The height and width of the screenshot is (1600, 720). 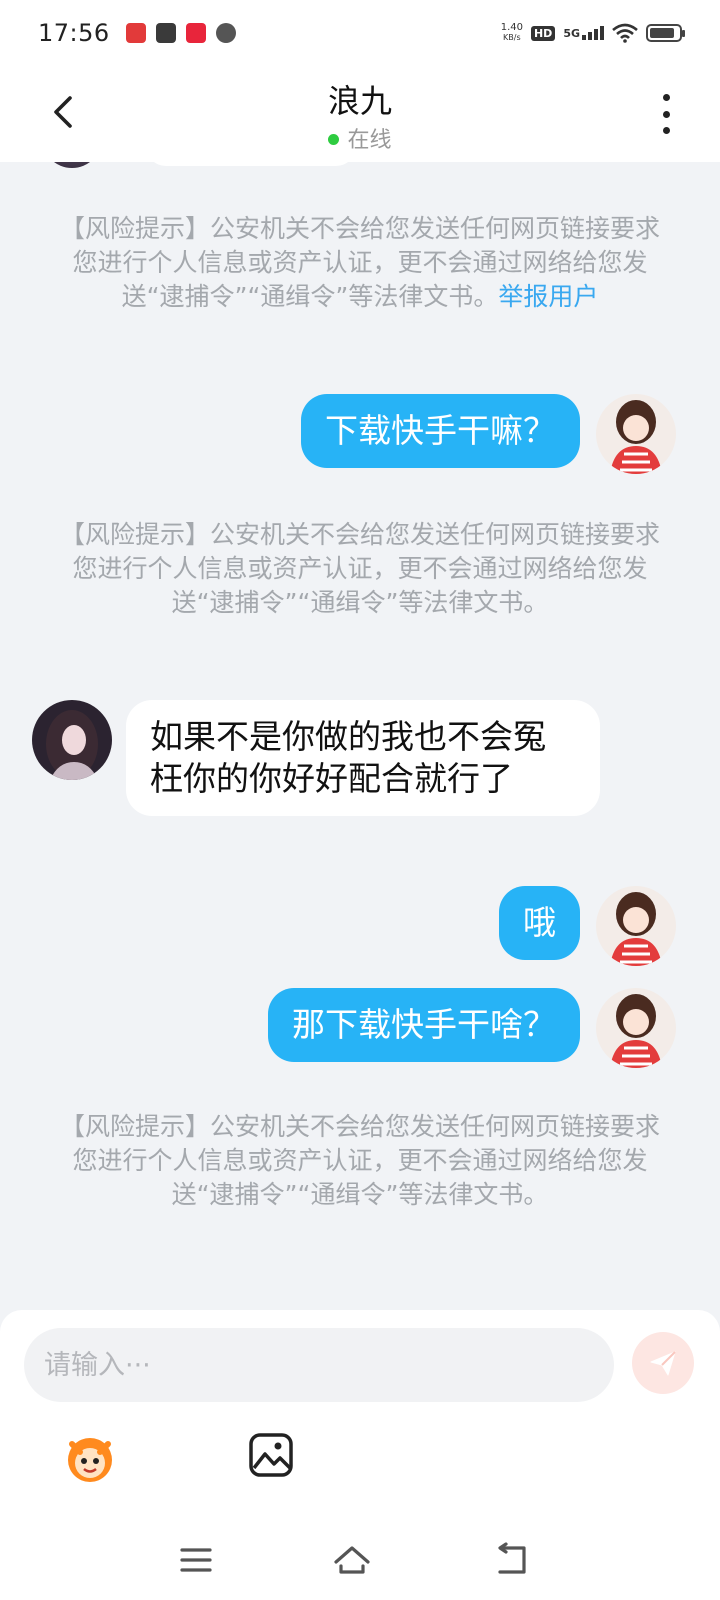 What do you see at coordinates (334, 139) in the screenshot?
I see `online-dot-icon` at bounding box center [334, 139].